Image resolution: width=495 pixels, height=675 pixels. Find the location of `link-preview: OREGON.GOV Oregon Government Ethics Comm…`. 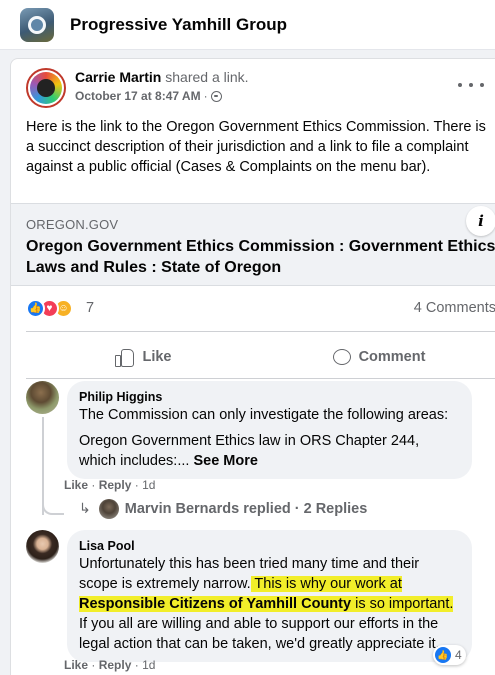

link-preview: OREGON.GOV Oregon Government Ethics Comm… is located at coordinates (253, 244).